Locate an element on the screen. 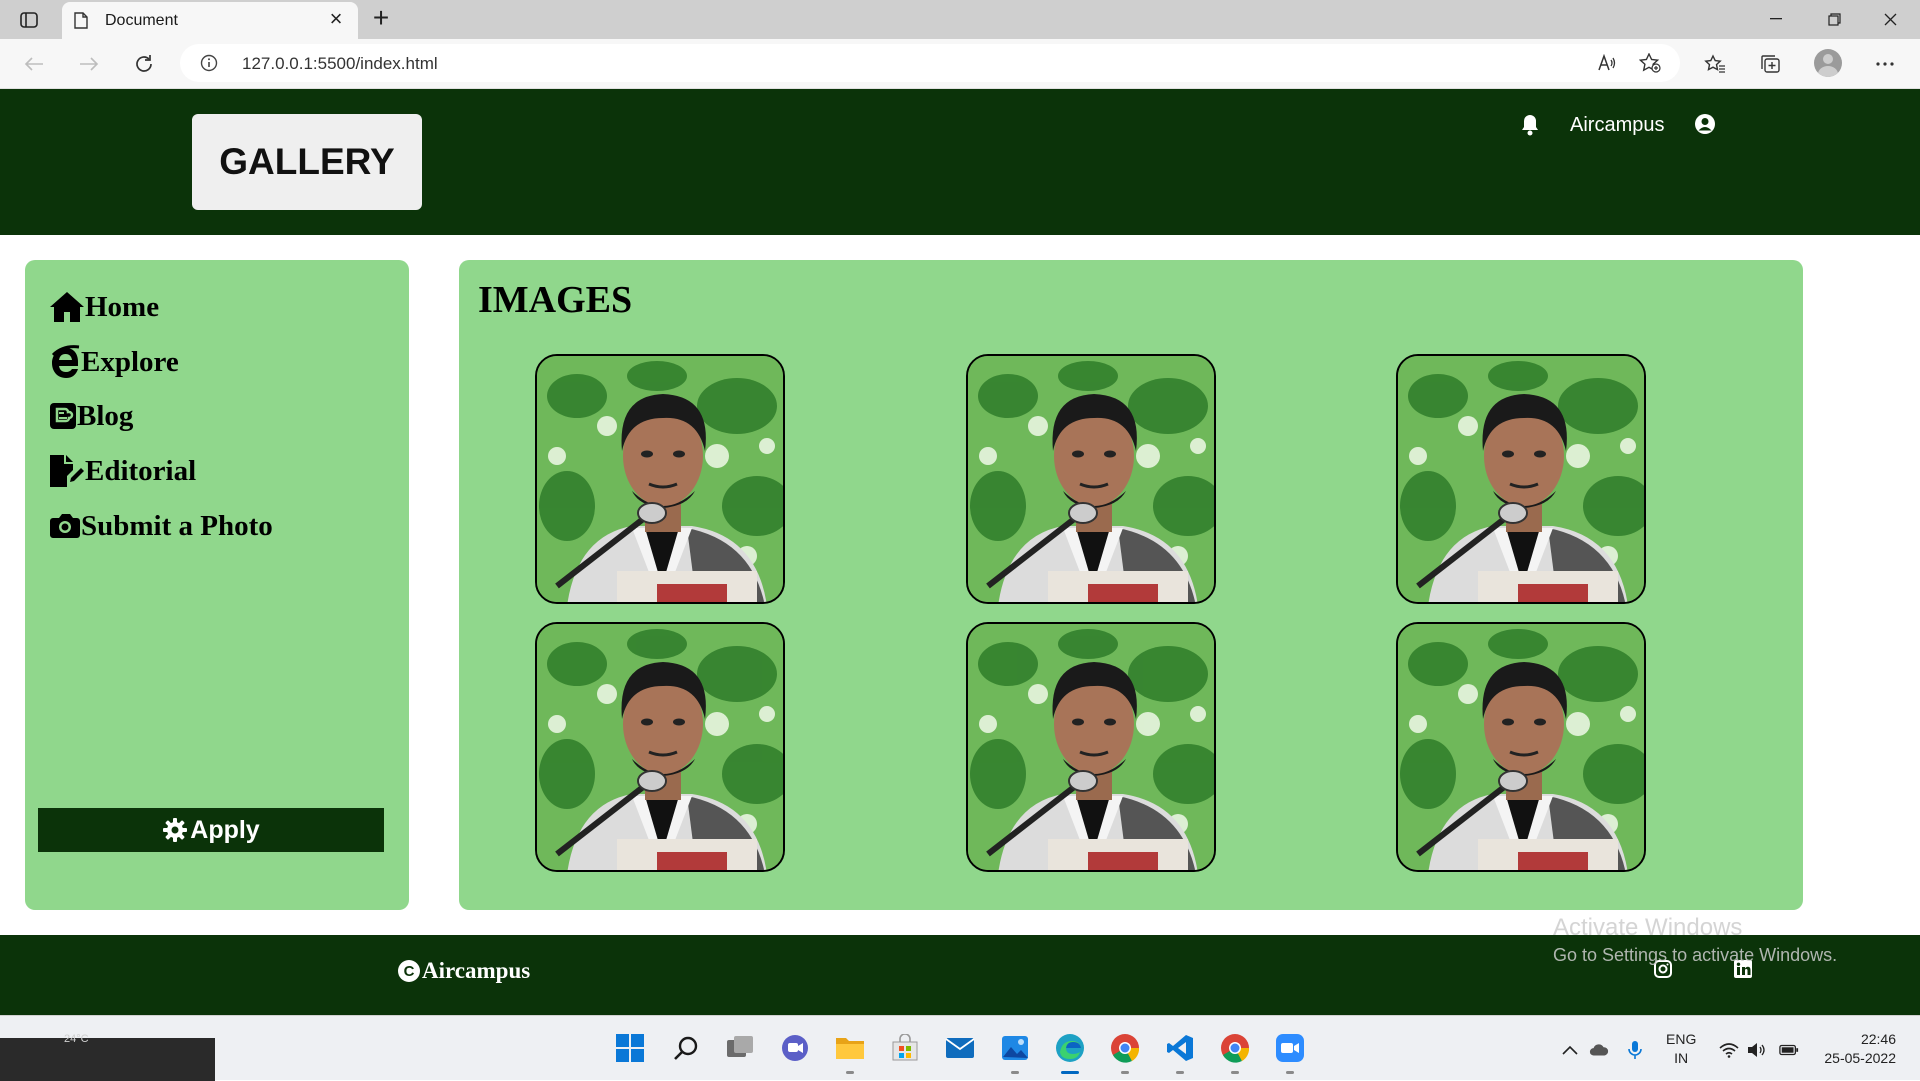 This screenshot has height=1081, width=1920. vscode-button is located at coordinates (1180, 1048).